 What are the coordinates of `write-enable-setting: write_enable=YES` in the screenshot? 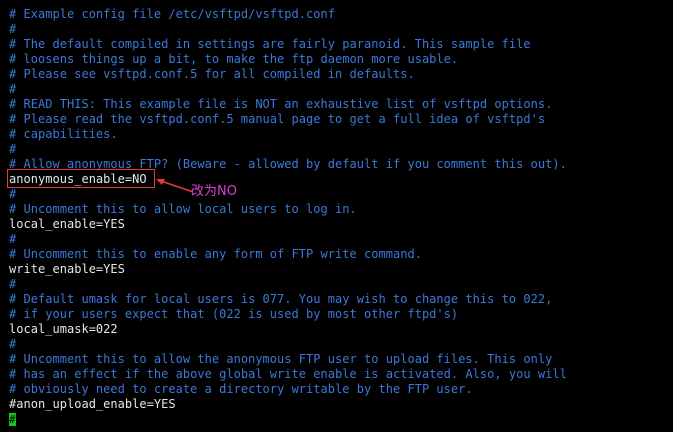 It's located at (67, 269).